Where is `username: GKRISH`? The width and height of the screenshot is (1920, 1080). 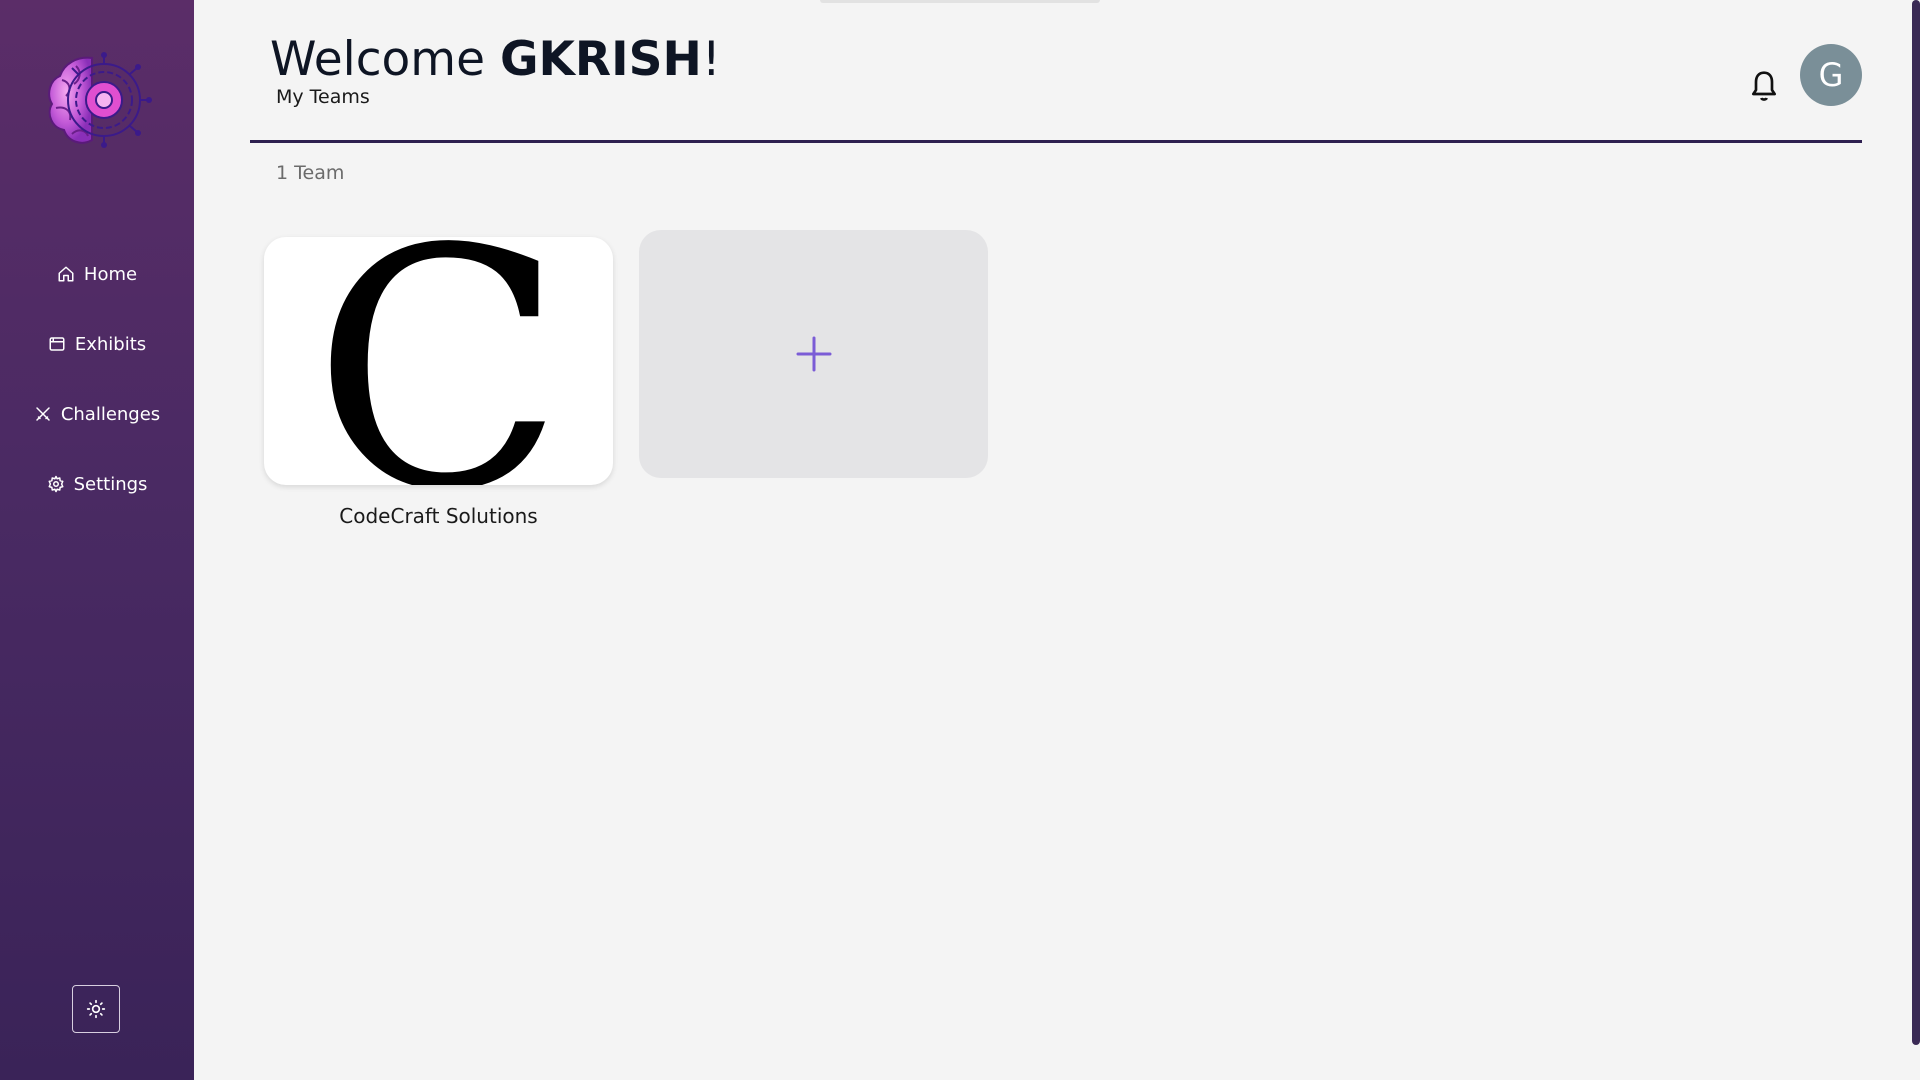 username: GKRISH is located at coordinates (600, 59).